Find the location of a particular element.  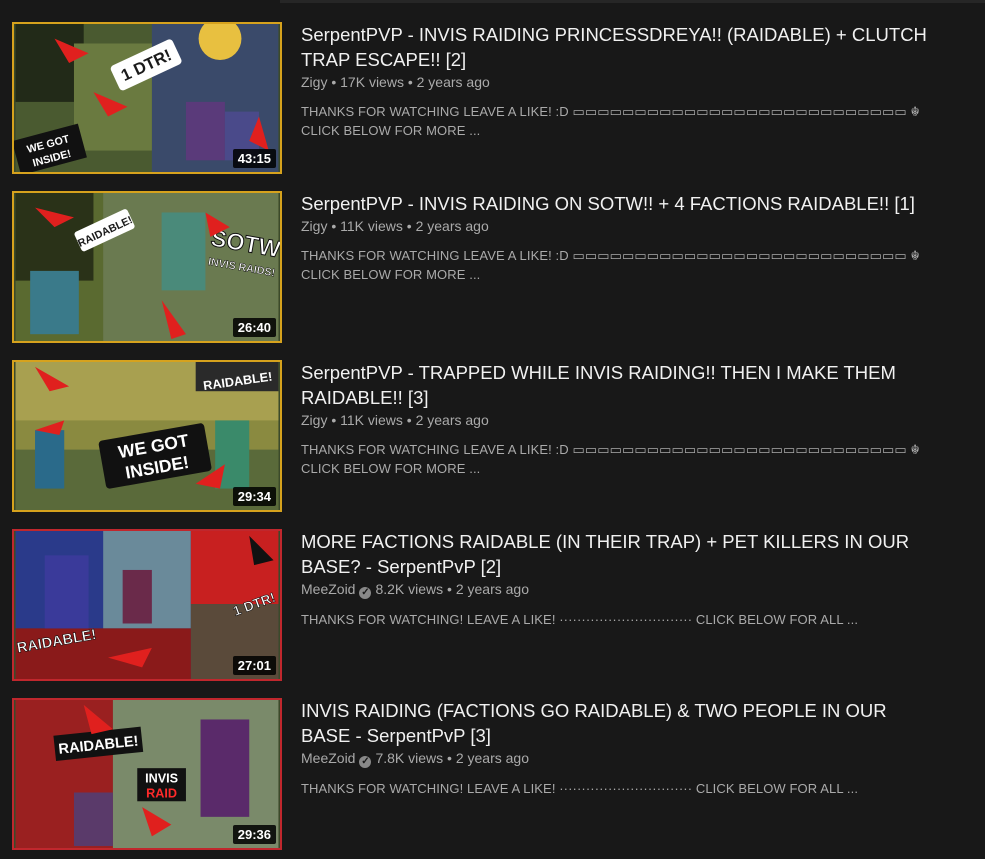

video-duration: 29:34 is located at coordinates (254, 496).